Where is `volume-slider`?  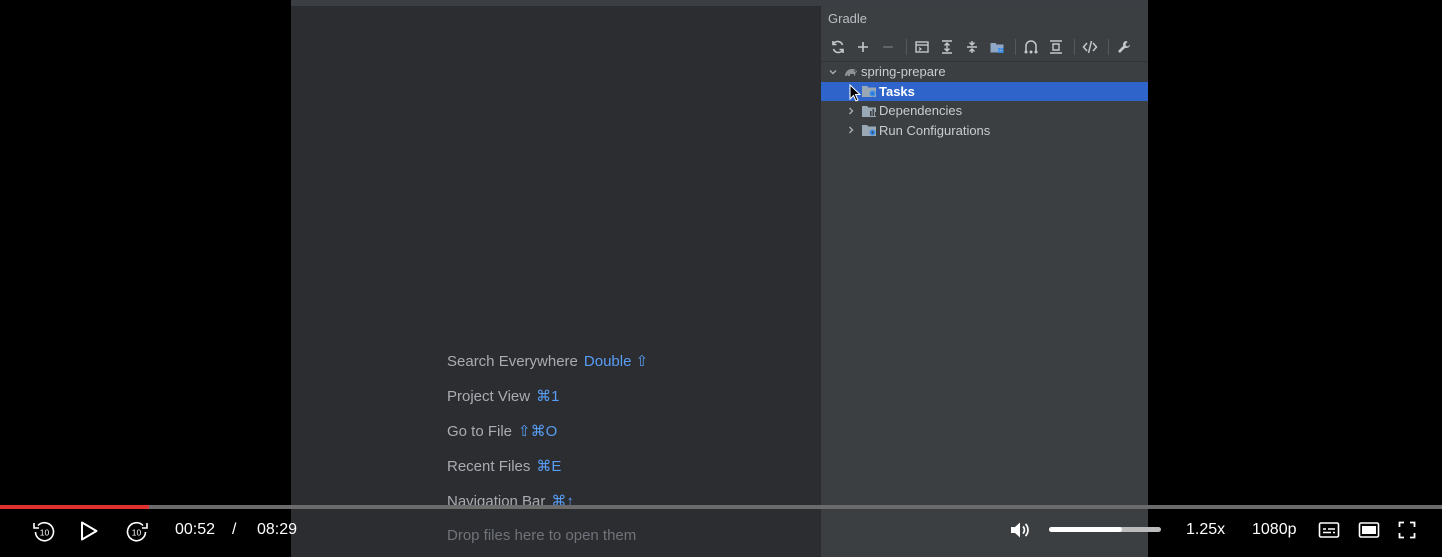 volume-slider is located at coordinates (1105, 529).